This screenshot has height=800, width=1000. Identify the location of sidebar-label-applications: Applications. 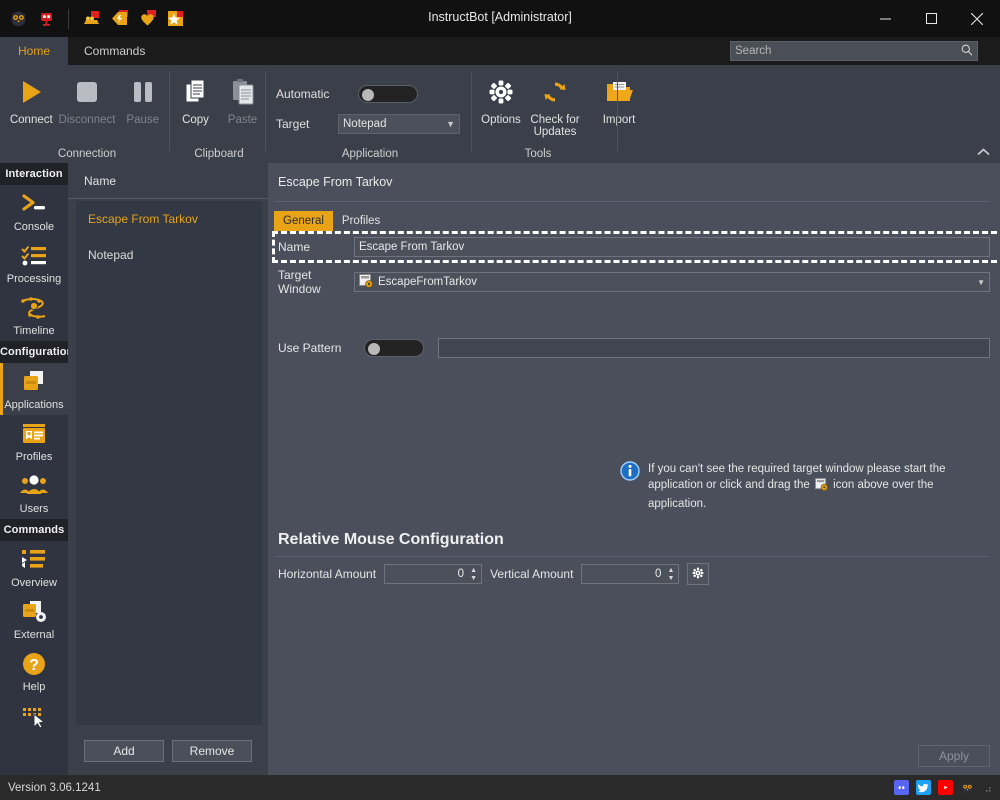
(34, 405).